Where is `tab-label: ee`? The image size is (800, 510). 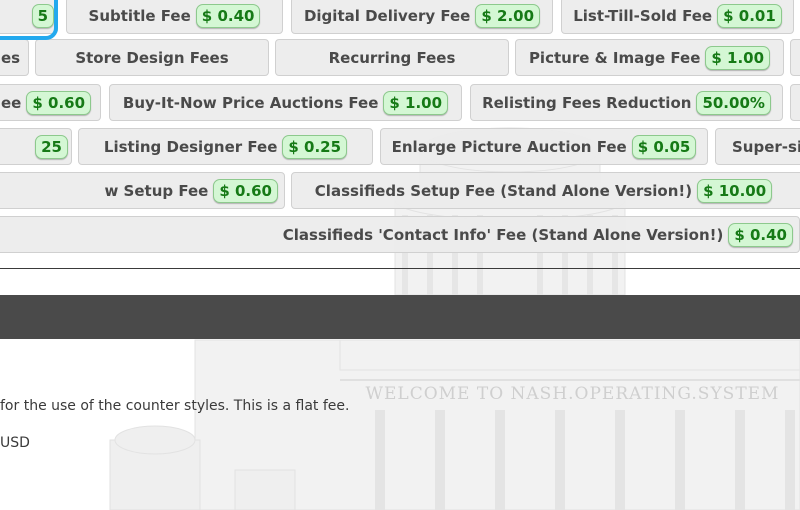
tab-label: ee is located at coordinates (11, 102).